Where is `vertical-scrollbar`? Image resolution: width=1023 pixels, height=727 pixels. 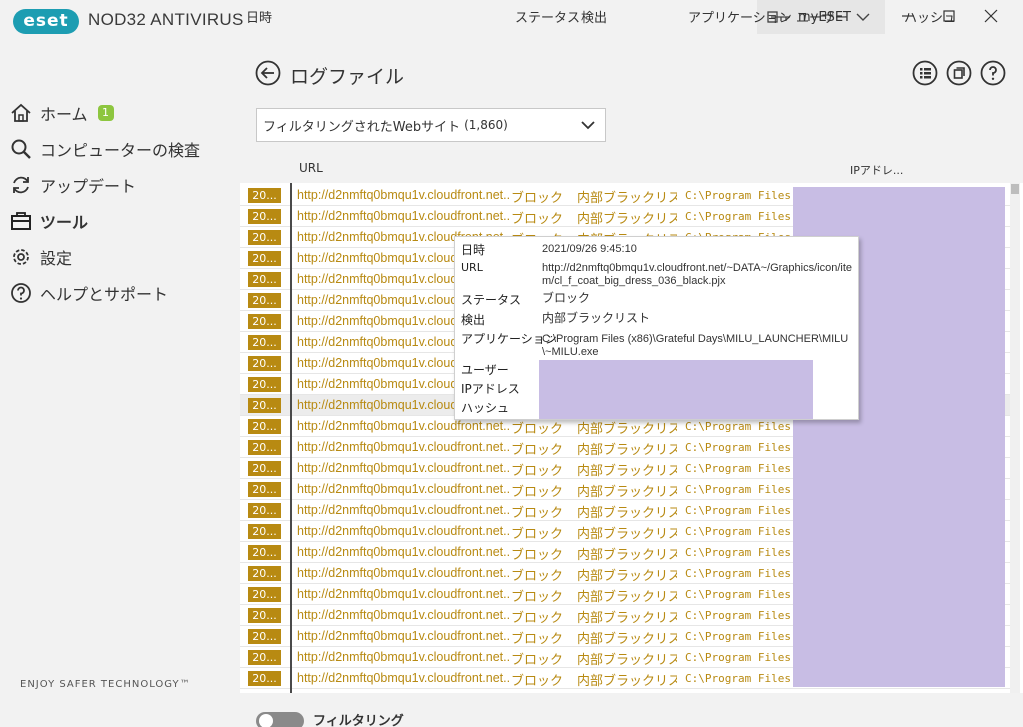
vertical-scrollbar is located at coordinates (1015, 438).